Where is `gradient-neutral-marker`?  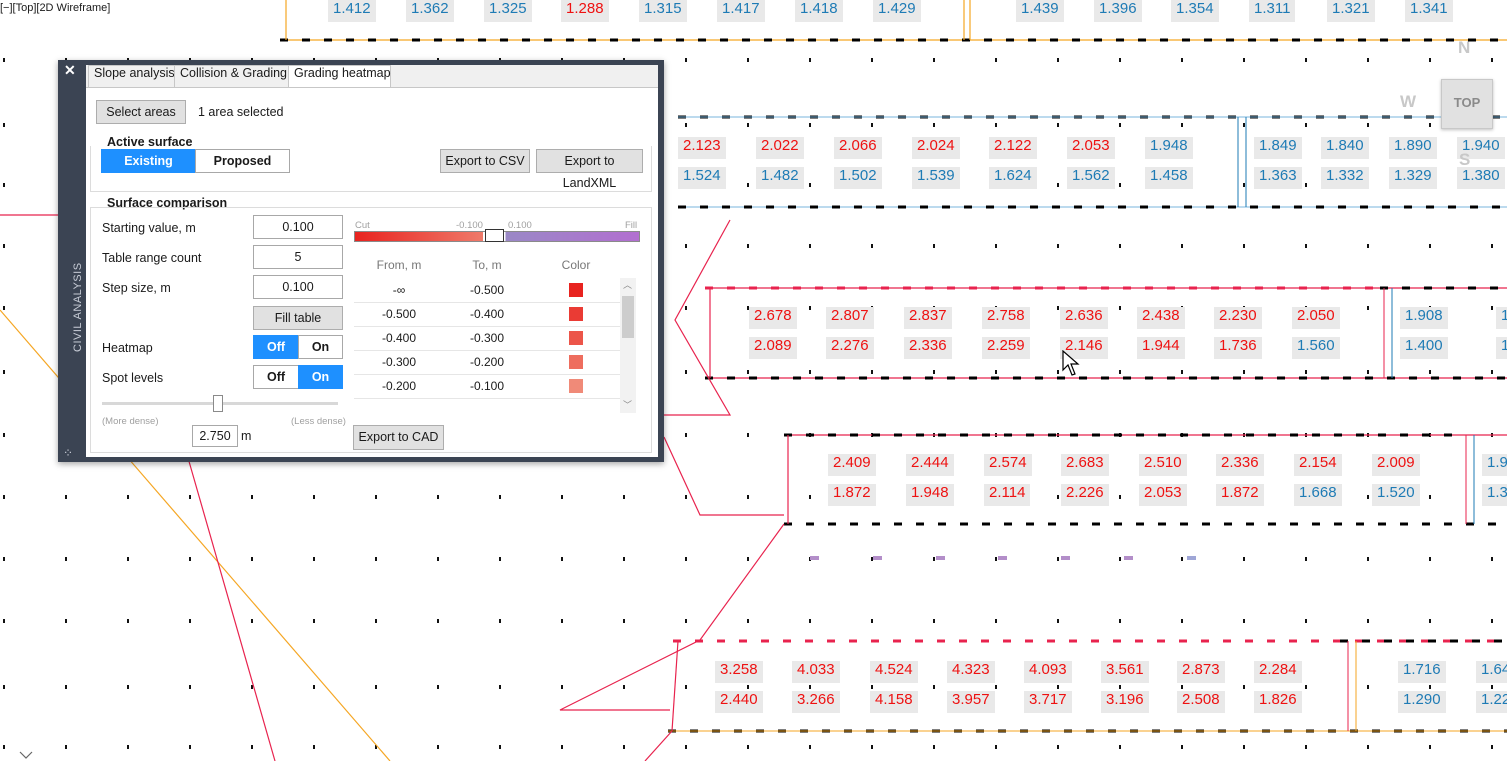
gradient-neutral-marker is located at coordinates (494, 235).